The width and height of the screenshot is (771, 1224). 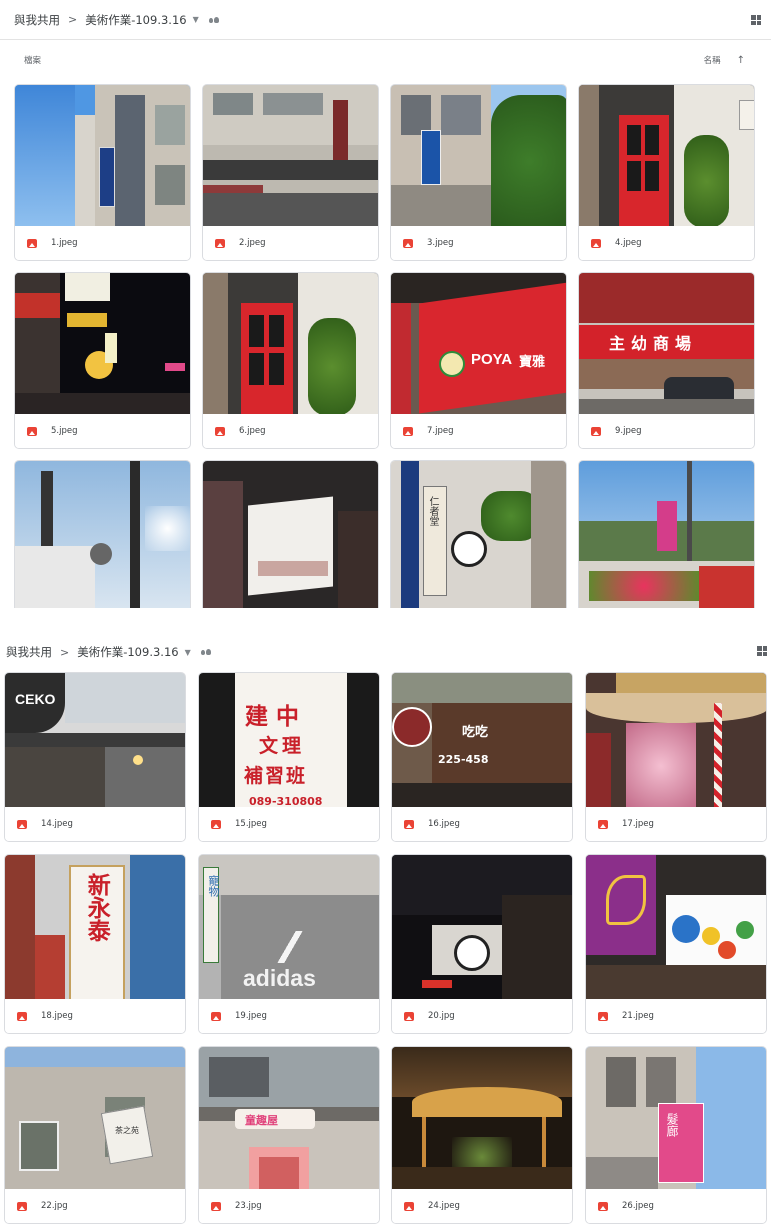 What do you see at coordinates (205, 652) in the screenshot?
I see `shared-people-icon` at bounding box center [205, 652].